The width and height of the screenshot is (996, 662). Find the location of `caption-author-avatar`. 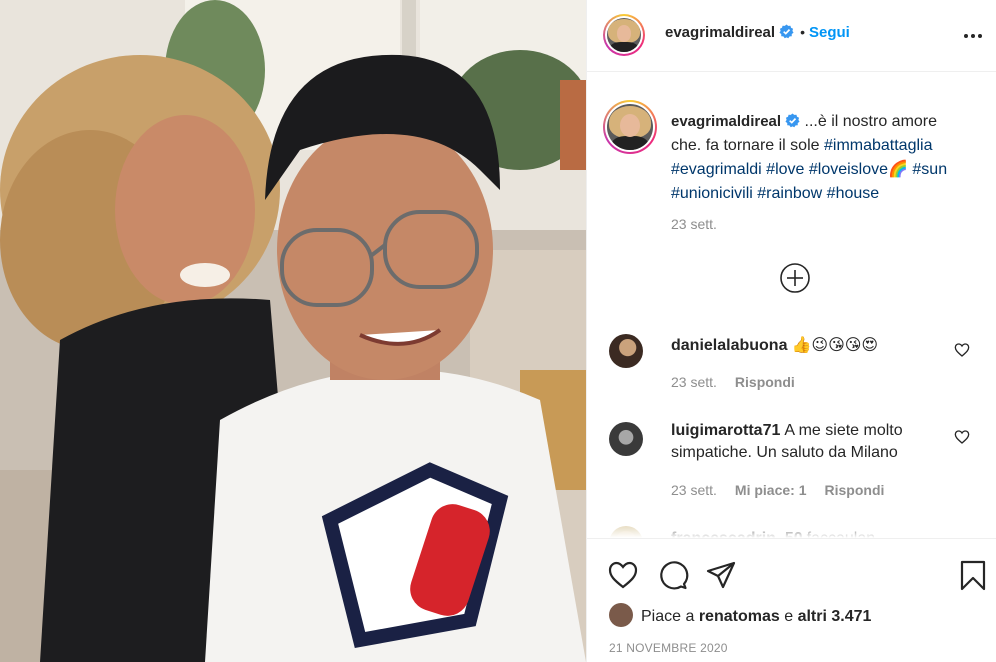

caption-author-avatar is located at coordinates (630, 127).